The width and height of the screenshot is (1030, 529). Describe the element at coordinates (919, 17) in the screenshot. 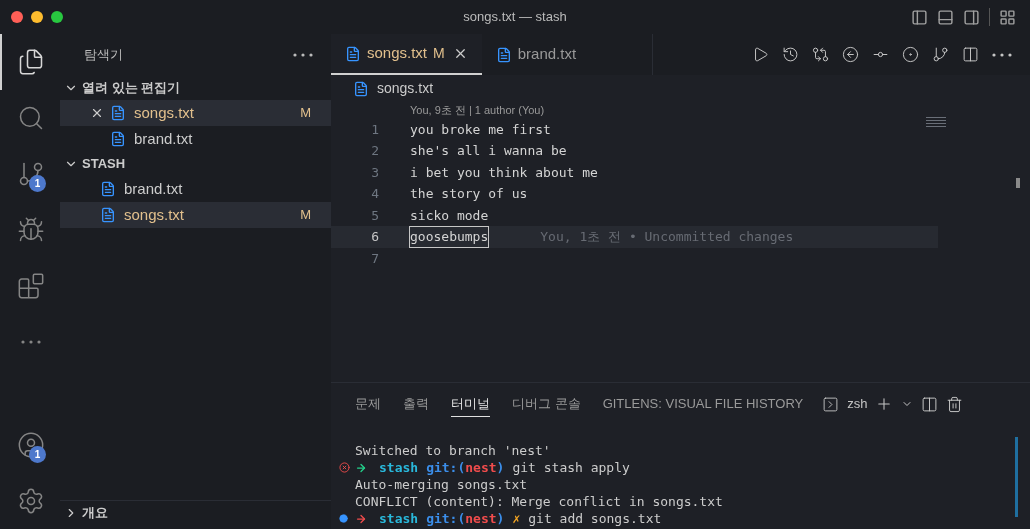

I see `toggle-sidebar-icon` at that location.